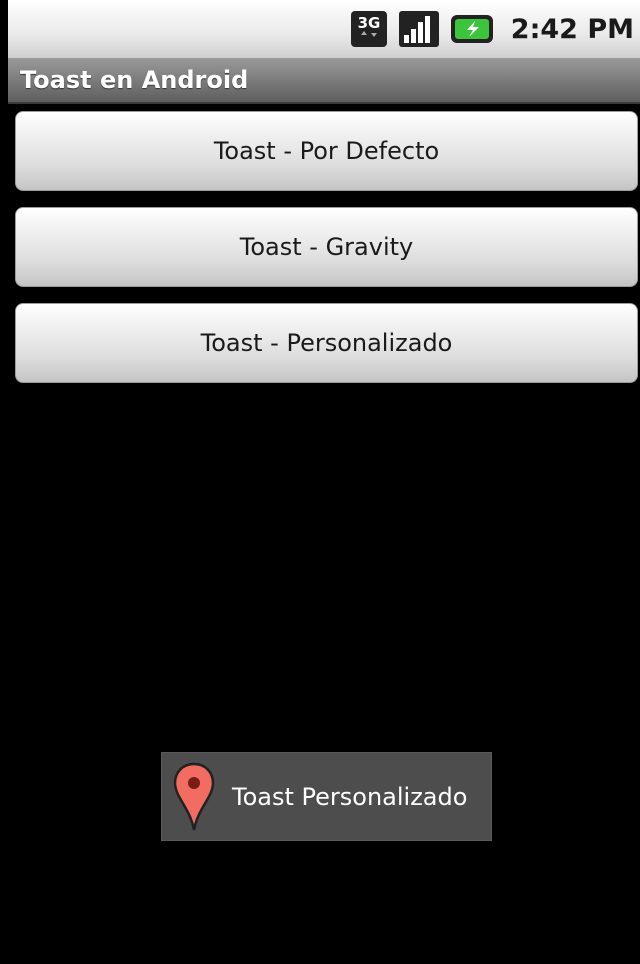 The image size is (640, 964). What do you see at coordinates (324, 29) in the screenshot?
I see `status-bar: 3G 2:42 PM` at bounding box center [324, 29].